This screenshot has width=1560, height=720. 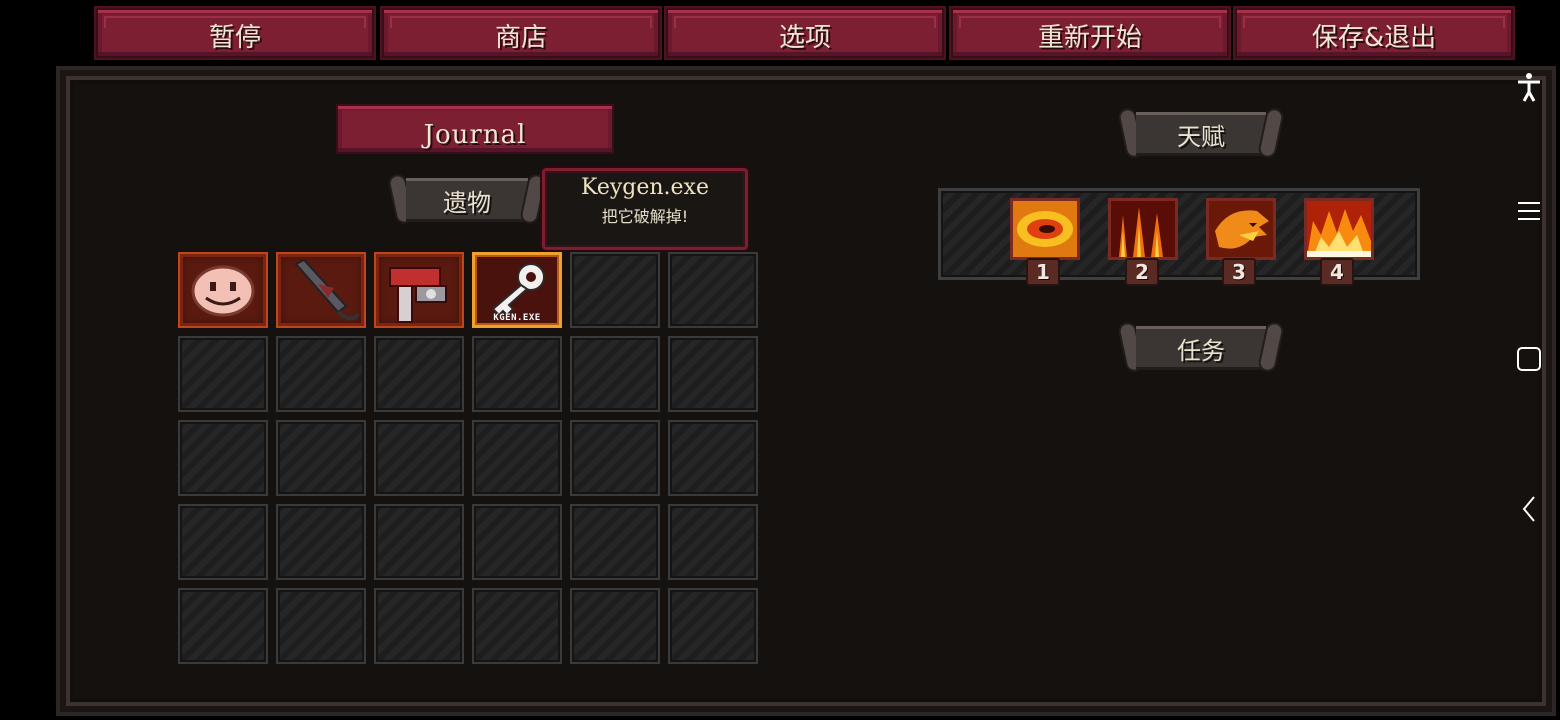 What do you see at coordinates (1529, 211) in the screenshot?
I see `menu-icon` at bounding box center [1529, 211].